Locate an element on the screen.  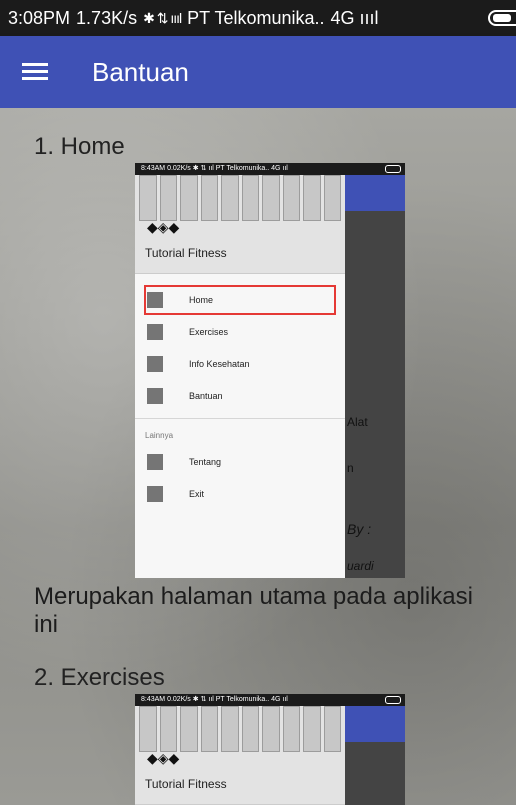
menu-icon is located at coordinates (35, 72).